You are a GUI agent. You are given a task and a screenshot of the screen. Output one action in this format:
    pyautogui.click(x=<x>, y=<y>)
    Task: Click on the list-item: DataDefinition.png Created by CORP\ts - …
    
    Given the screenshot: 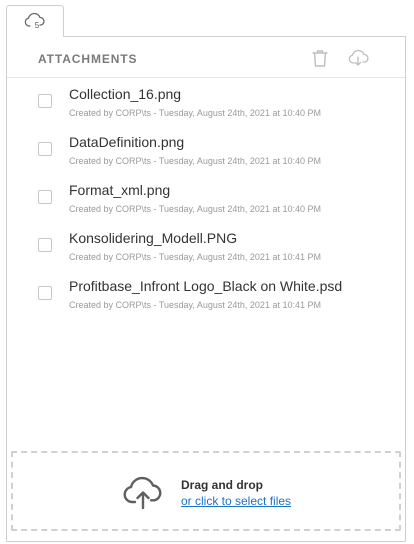 What is the action you would take?
    pyautogui.click(x=206, y=150)
    